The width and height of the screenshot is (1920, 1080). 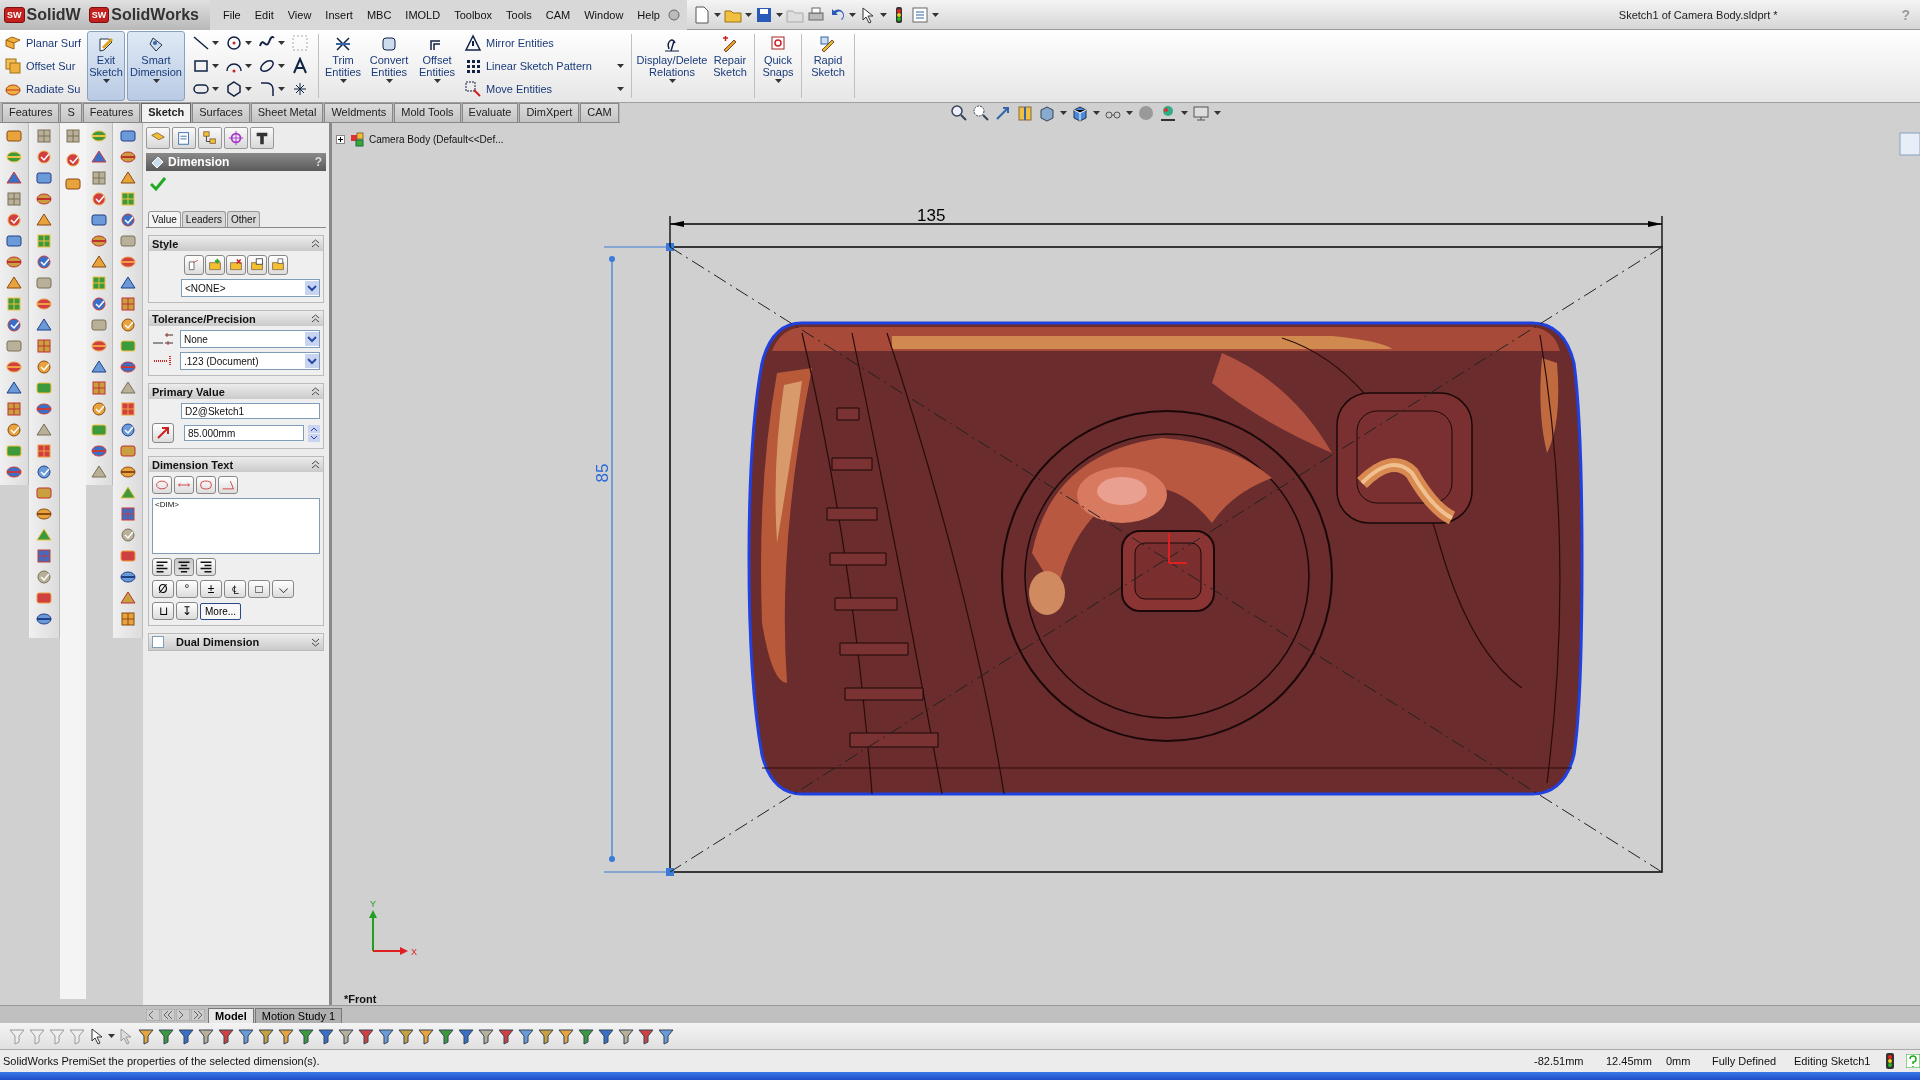 I want to click on tab: Surfaces, so click(x=221, y=112).